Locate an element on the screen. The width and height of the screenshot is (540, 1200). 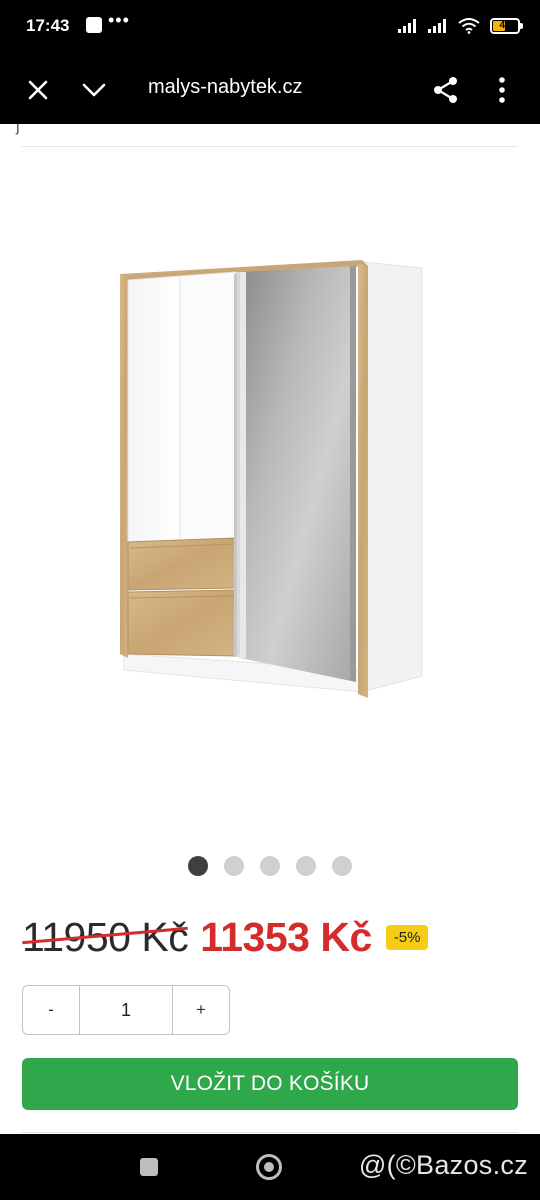
more-vert-icon is located at coordinates (502, 90).